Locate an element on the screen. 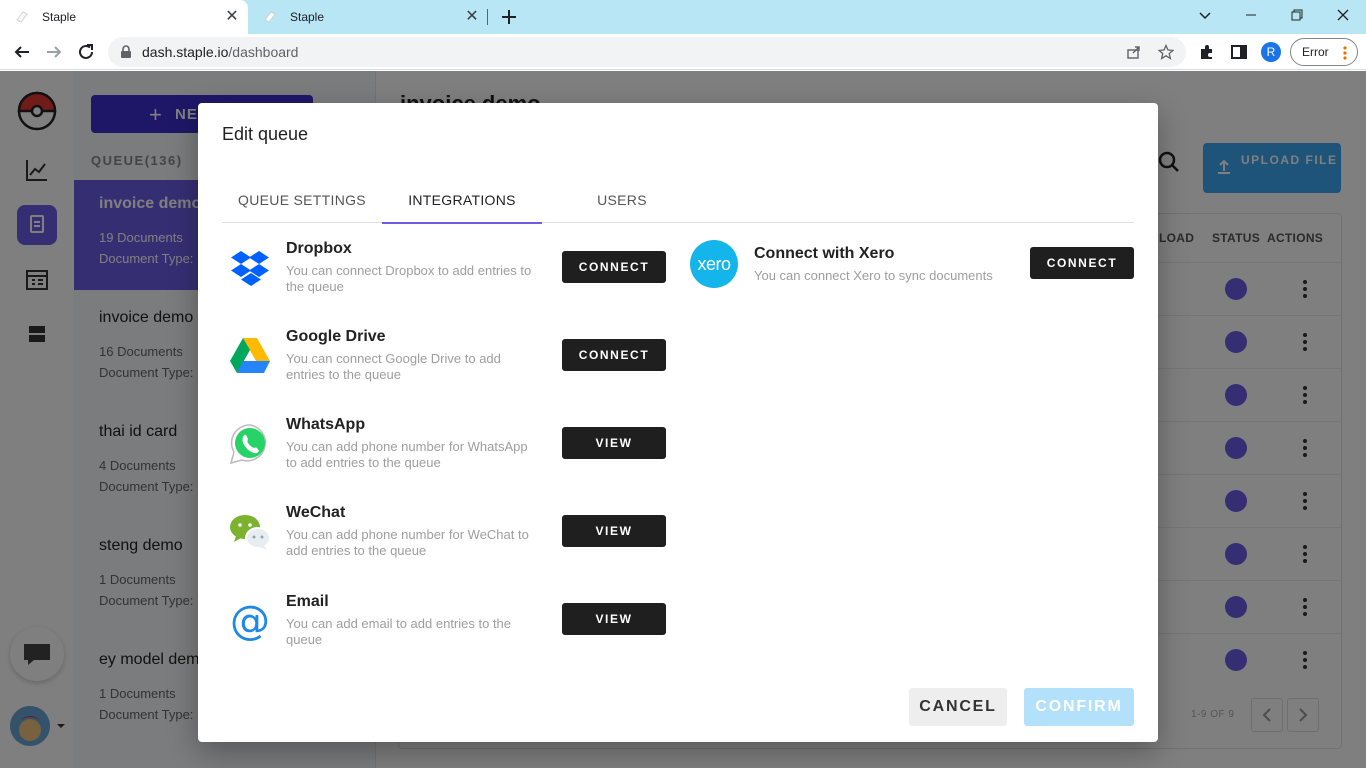 This screenshot has width=1366, height=768. connect-google-drive-button: CONNECT is located at coordinates (614, 355).